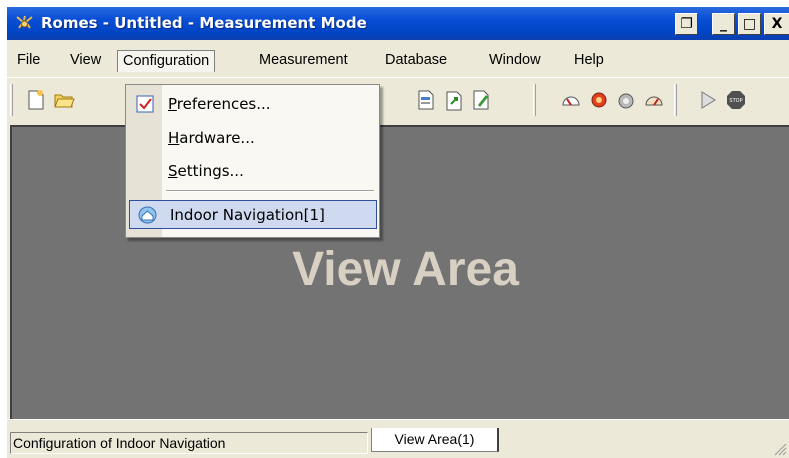  Describe the element at coordinates (776, 24) in the screenshot. I see `close-button: X` at that location.